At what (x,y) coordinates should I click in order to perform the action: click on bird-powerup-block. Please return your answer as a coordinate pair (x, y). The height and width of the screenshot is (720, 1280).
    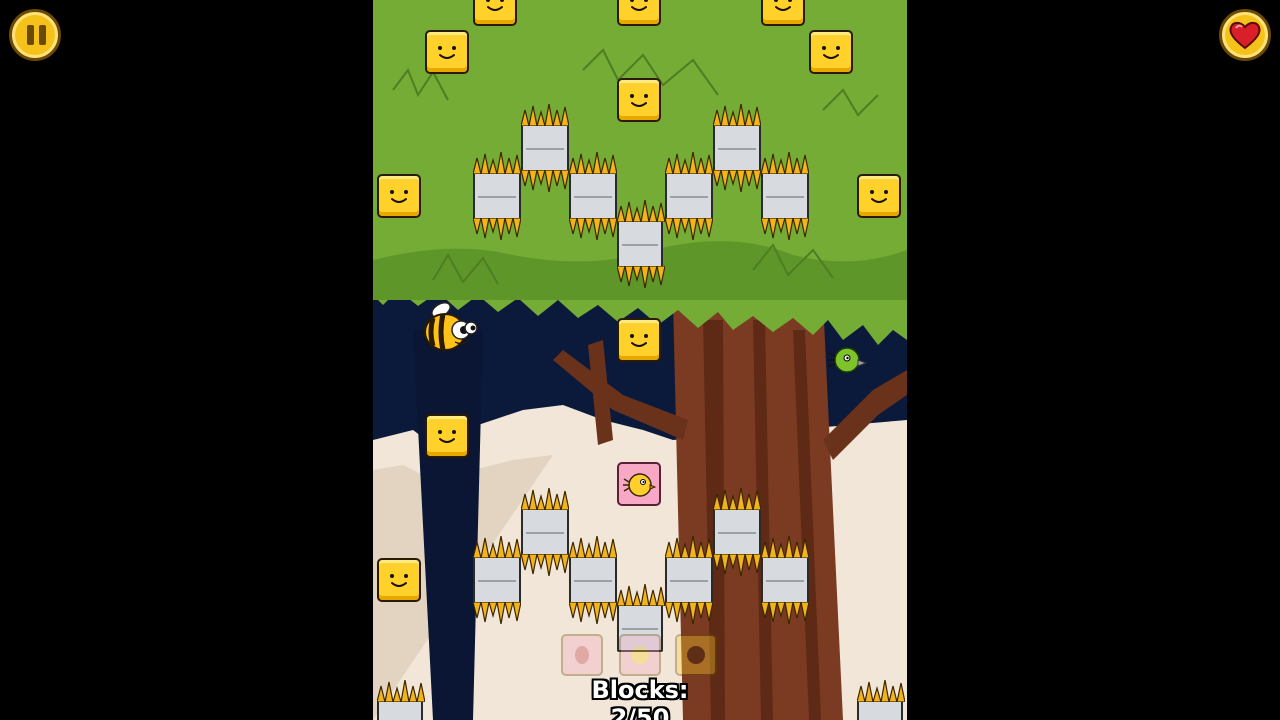
    Looking at the image, I should click on (639, 484).